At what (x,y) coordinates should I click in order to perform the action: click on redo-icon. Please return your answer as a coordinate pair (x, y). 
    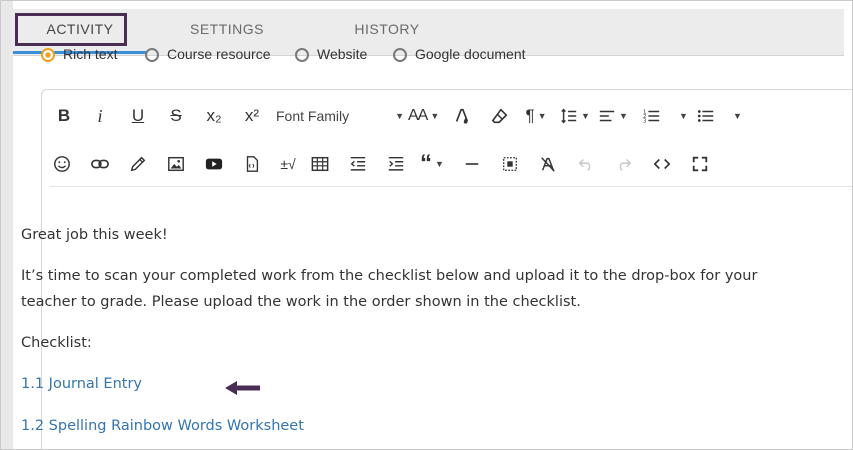
    Looking at the image, I should click on (625, 164).